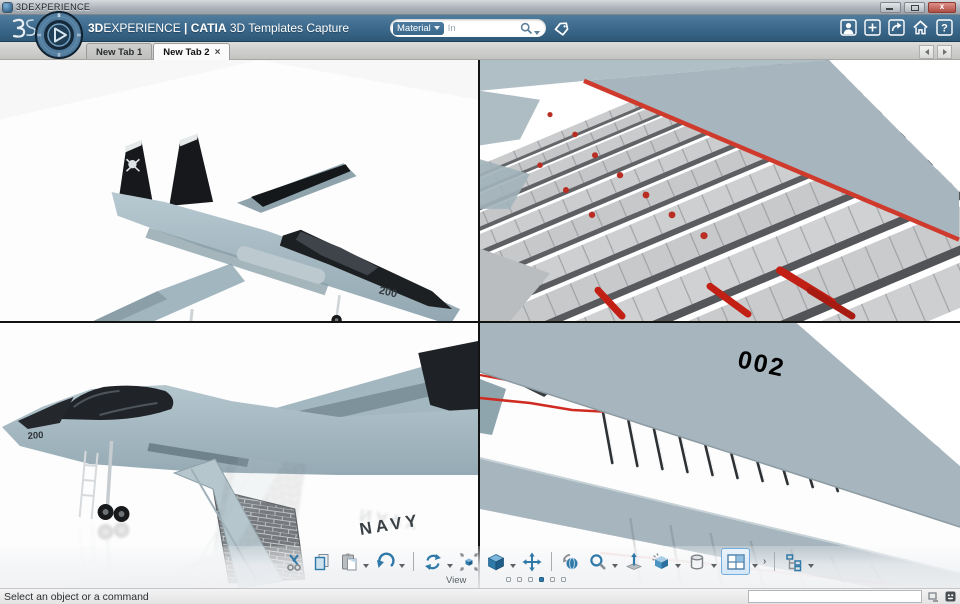 Image resolution: width=960 pixels, height=604 pixels. I want to click on tab-bar: New Tab 1 New Tab 2 ×, so click(480, 51).